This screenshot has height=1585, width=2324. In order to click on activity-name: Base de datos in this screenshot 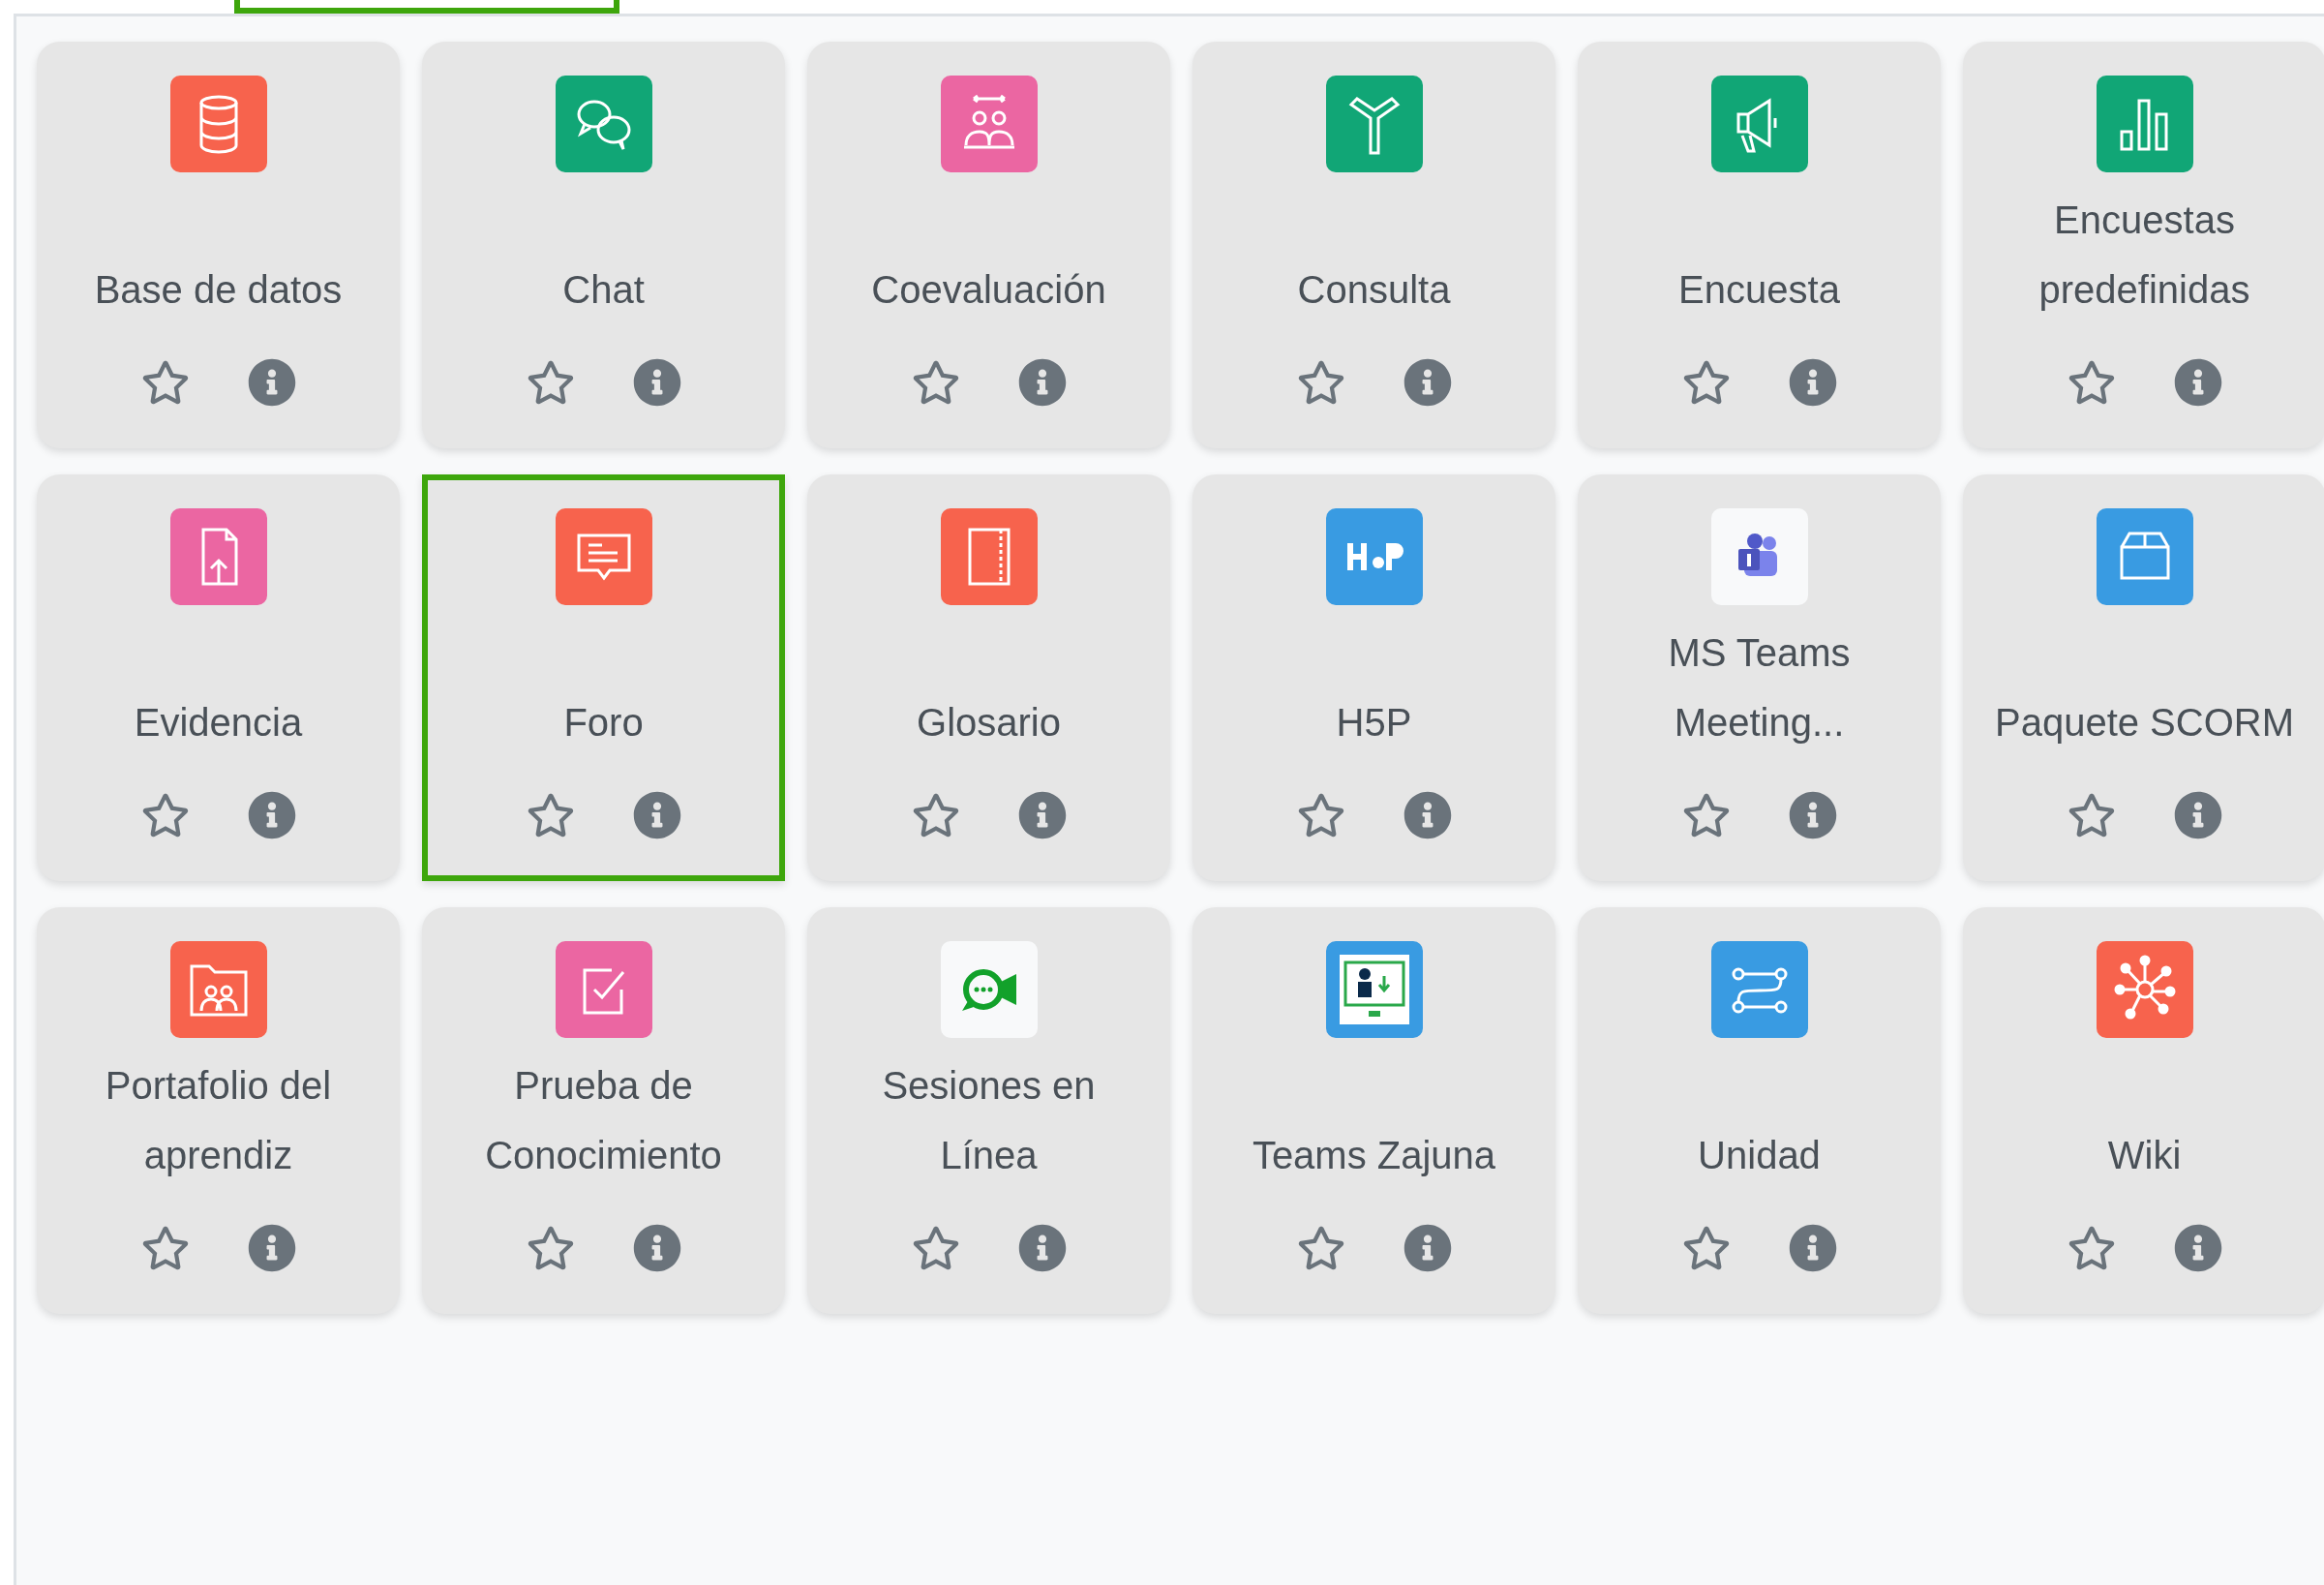, I will do `click(218, 290)`.